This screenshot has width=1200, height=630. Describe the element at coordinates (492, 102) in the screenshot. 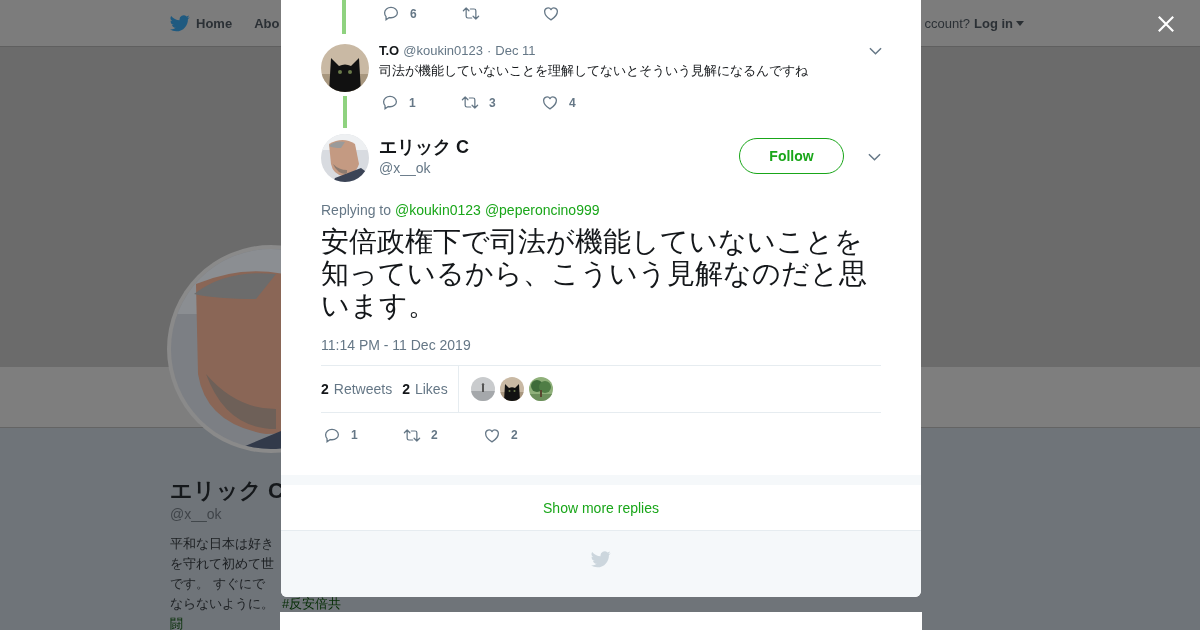

I see `action-count: 3` at that location.